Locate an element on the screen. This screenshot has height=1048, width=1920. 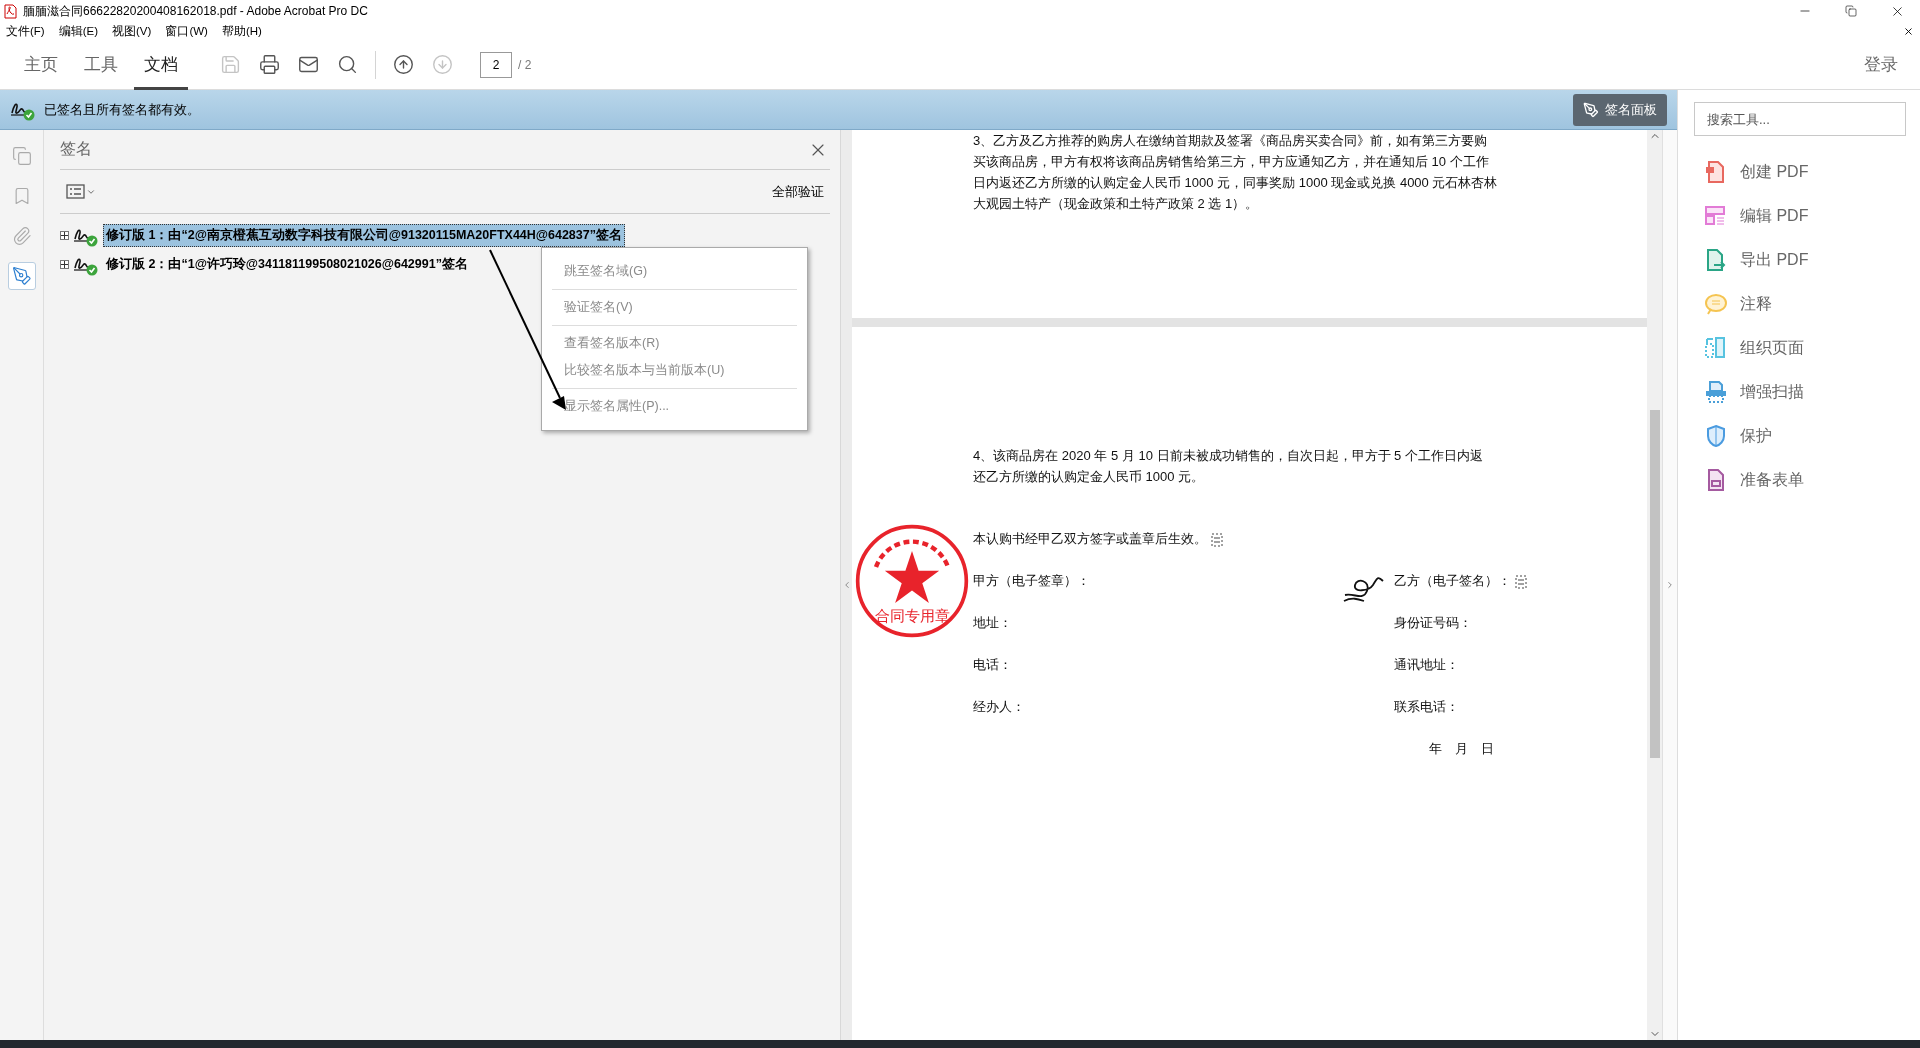
pdf-file-icon is located at coordinates (10, 11).